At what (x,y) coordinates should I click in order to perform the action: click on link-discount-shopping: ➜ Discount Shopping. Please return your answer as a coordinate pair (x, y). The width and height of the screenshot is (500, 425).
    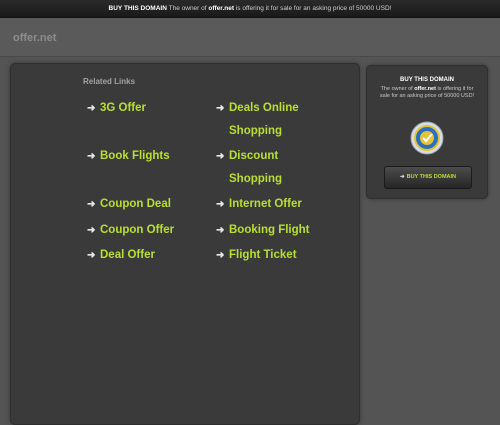
    Looking at the image, I should click on (249, 168).